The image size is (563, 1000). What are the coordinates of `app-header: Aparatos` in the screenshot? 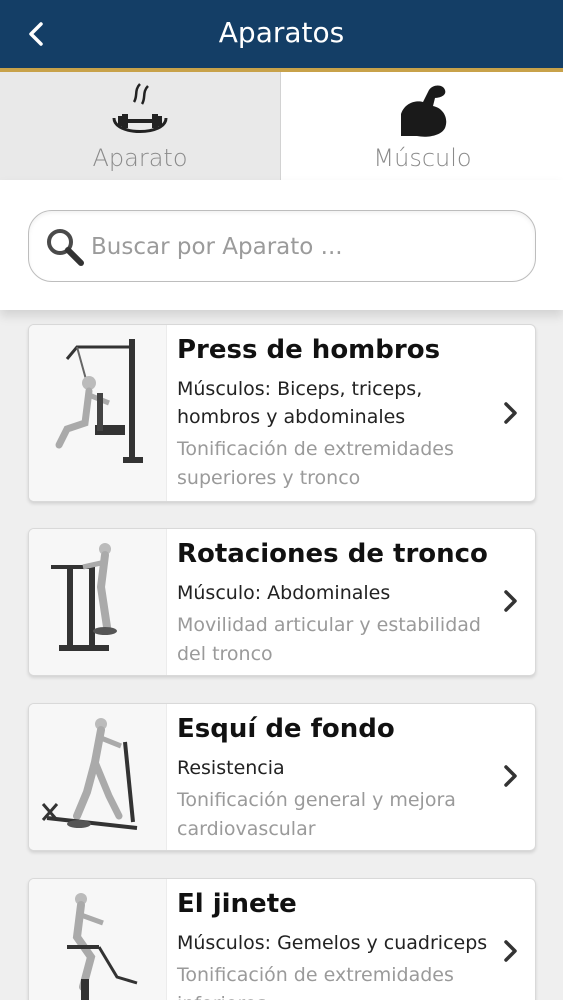 It's located at (281, 34).